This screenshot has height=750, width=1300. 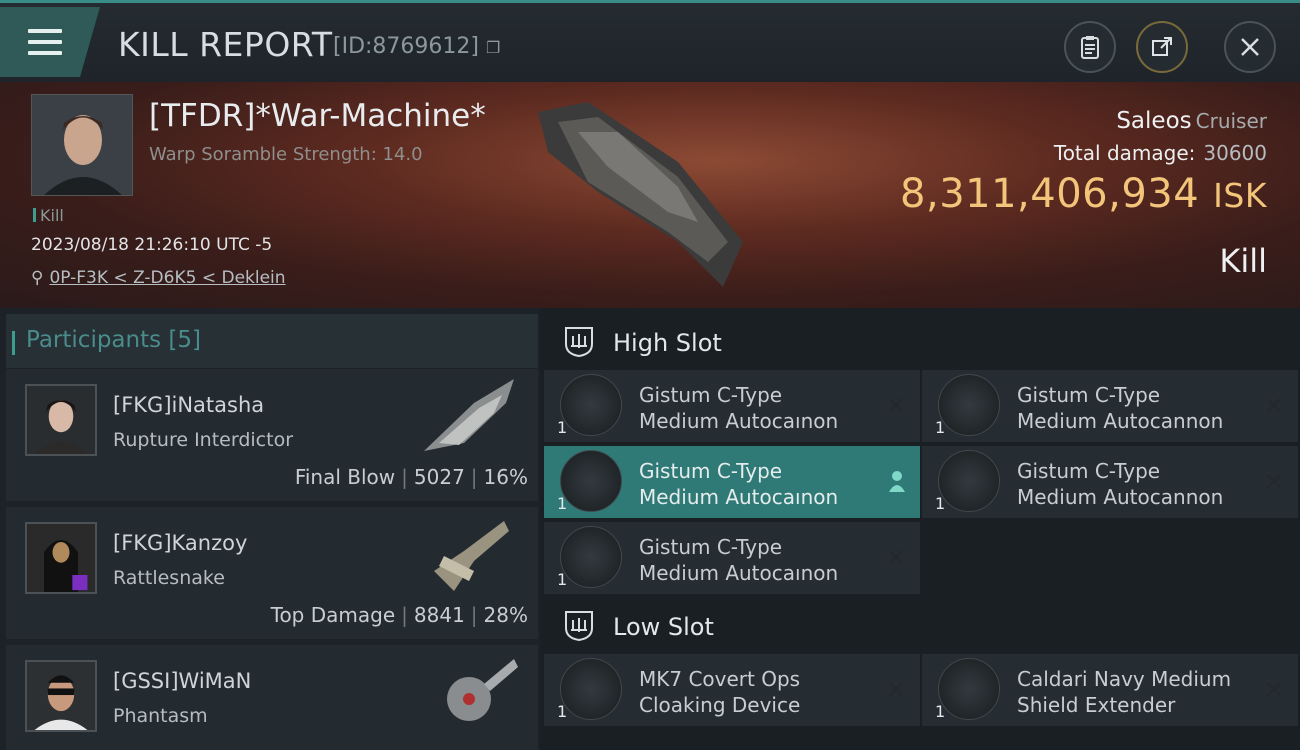 I want to click on victim-portrait, so click(x=82, y=145).